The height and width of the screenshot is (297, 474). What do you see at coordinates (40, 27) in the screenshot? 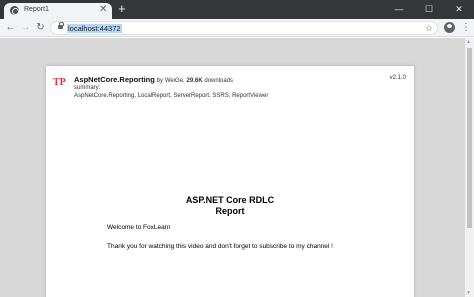
I see `reload-button: ↻` at bounding box center [40, 27].